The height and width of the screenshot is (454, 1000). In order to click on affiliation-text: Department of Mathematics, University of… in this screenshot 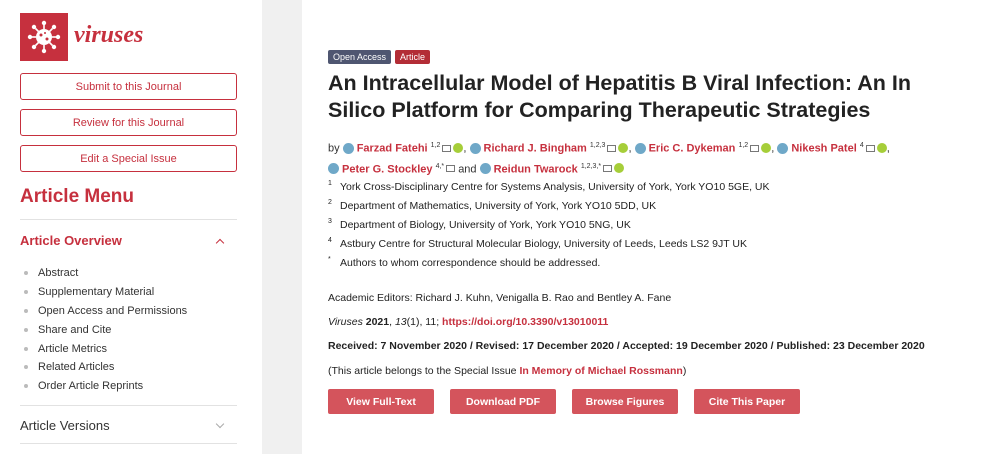, I will do `click(498, 206)`.